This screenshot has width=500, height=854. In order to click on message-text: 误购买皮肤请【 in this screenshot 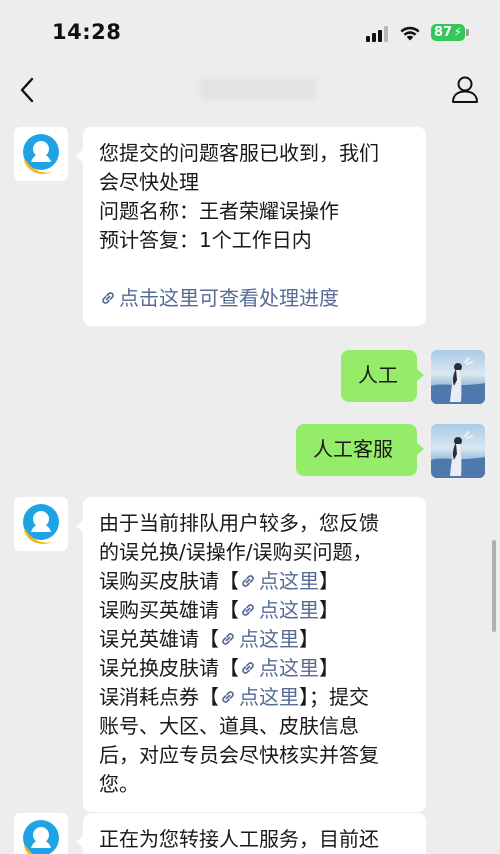, I will do `click(169, 581)`.